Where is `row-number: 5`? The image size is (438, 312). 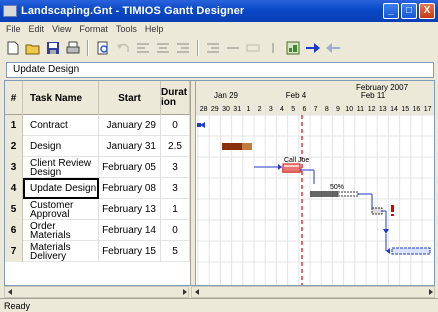
row-number: 5 is located at coordinates (14, 209).